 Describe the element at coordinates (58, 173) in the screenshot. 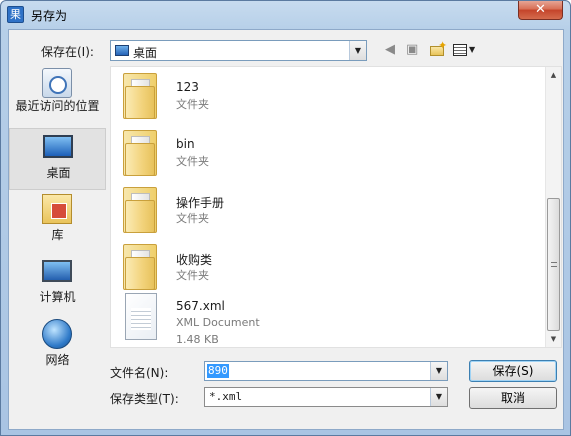

I see `place-label: 桌面` at that location.